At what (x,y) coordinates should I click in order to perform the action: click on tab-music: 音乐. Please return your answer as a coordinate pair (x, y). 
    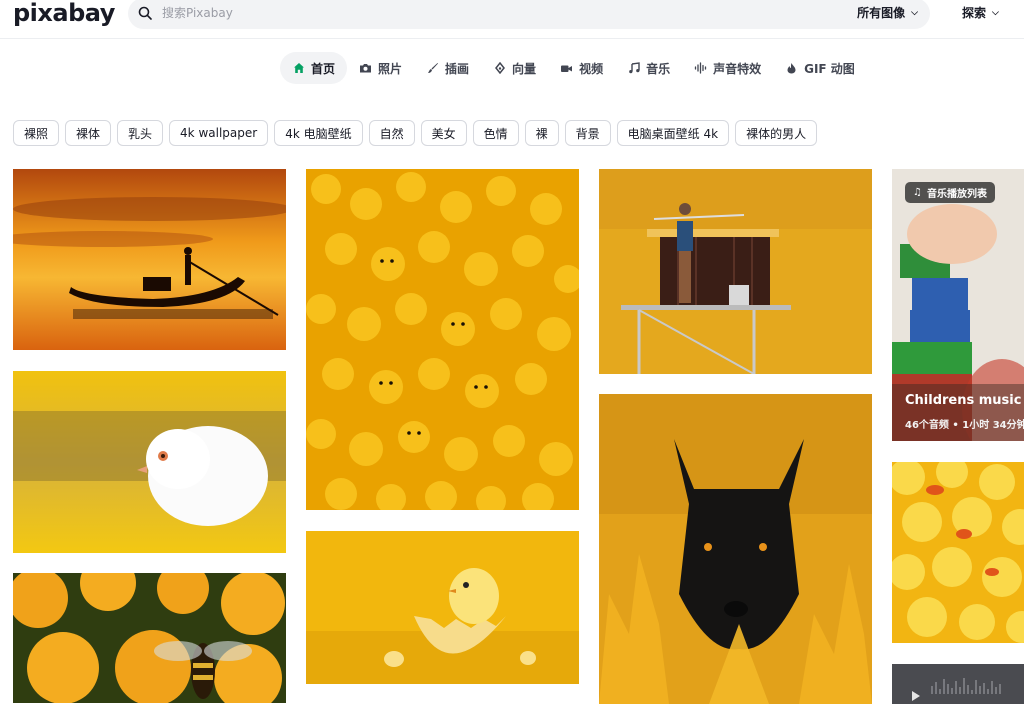
    Looking at the image, I should click on (648, 68).